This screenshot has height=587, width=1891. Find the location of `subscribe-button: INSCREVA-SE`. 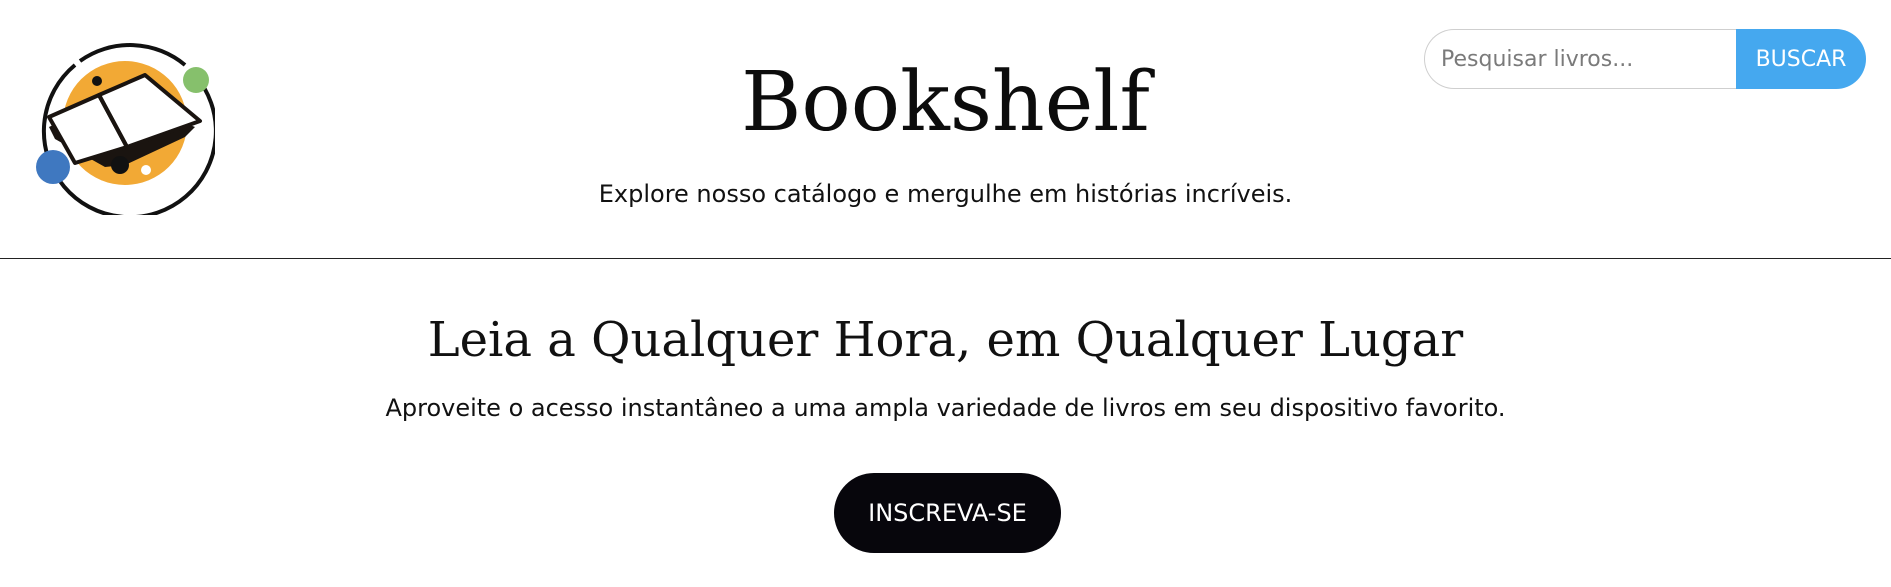

subscribe-button: INSCREVA-SE is located at coordinates (947, 513).